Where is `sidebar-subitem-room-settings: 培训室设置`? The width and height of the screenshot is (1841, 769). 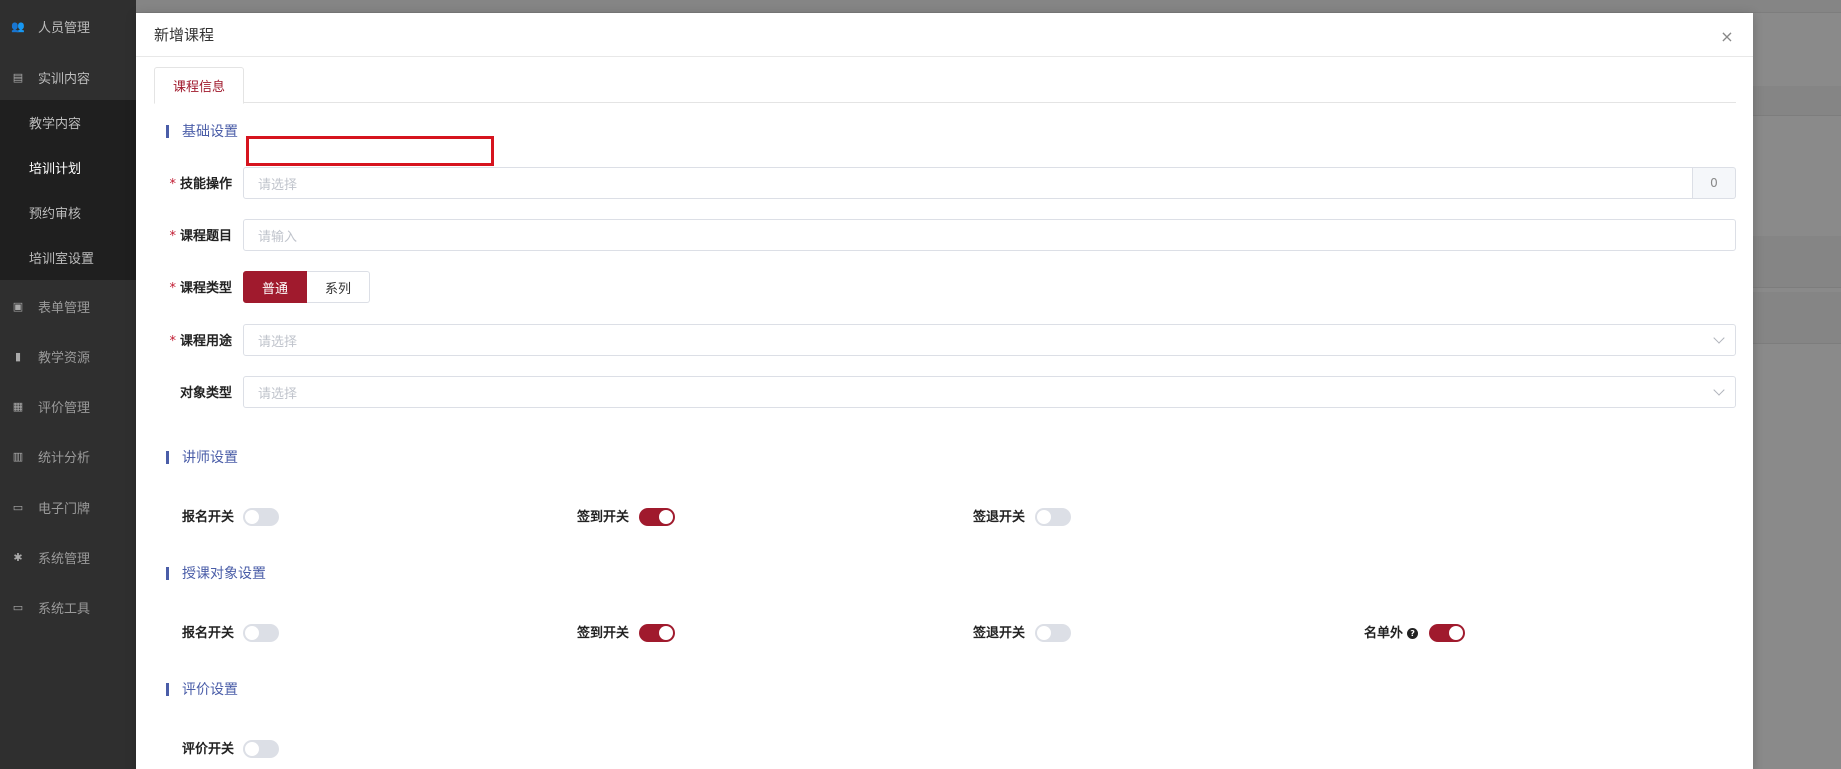 sidebar-subitem-room-settings: 培训室设置 is located at coordinates (68, 257).